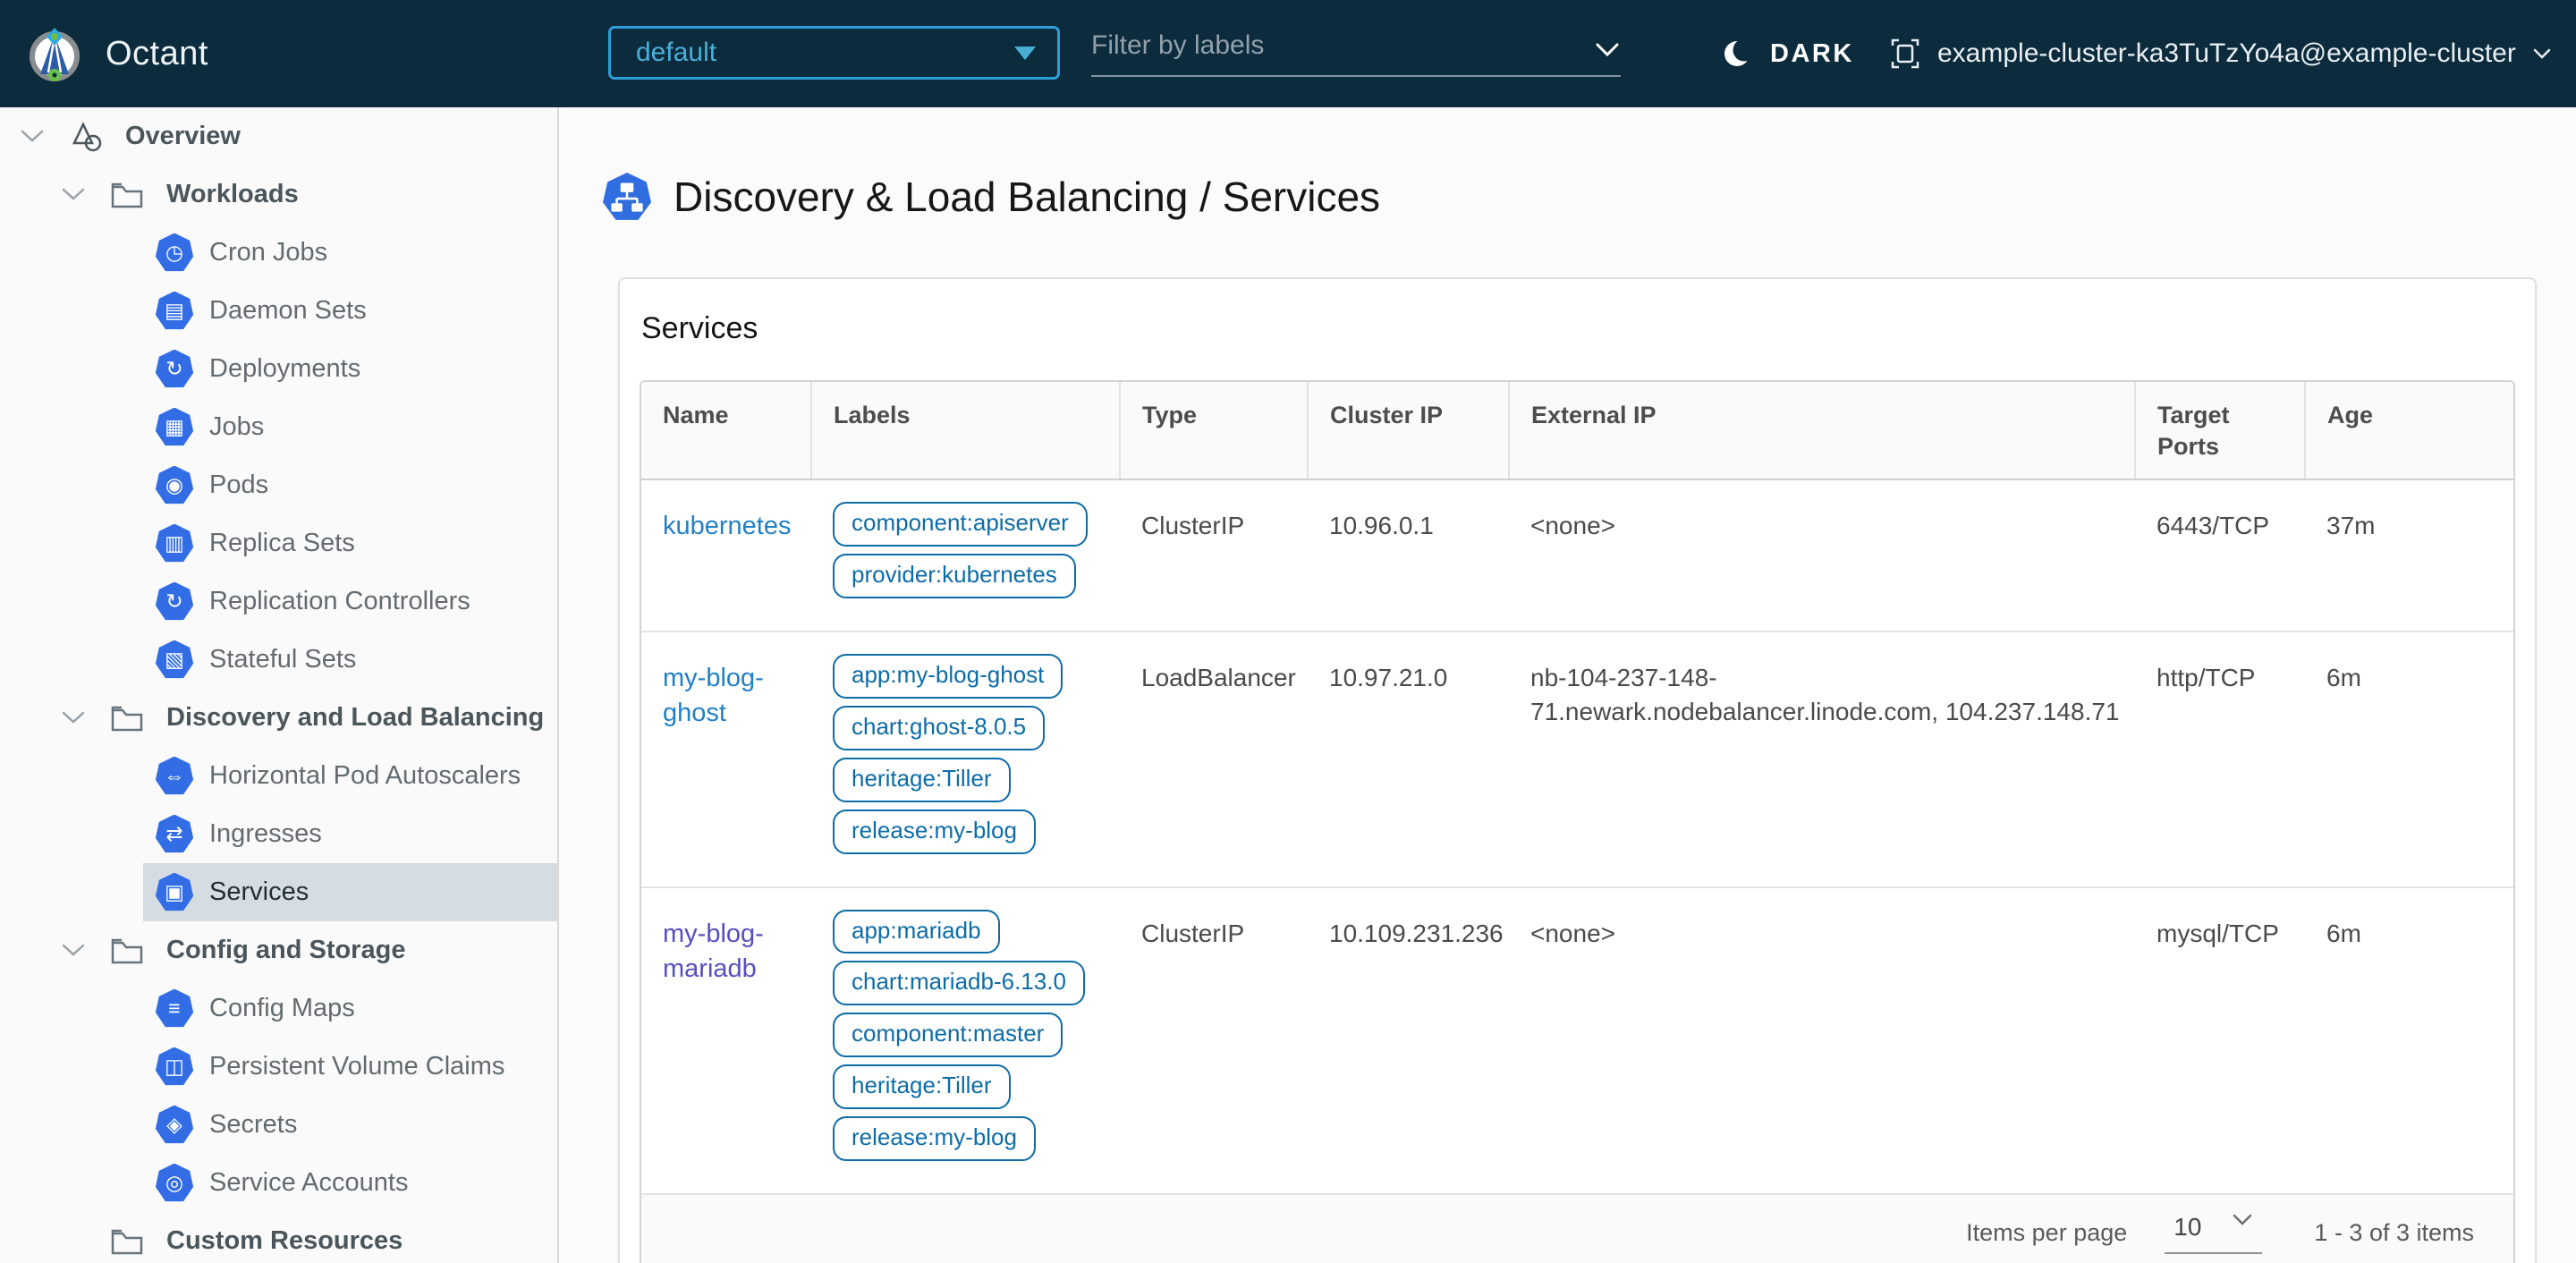 Image resolution: width=2576 pixels, height=1263 pixels. What do you see at coordinates (278, 136) in the screenshot?
I see `sidebar-item-overview: Overview` at bounding box center [278, 136].